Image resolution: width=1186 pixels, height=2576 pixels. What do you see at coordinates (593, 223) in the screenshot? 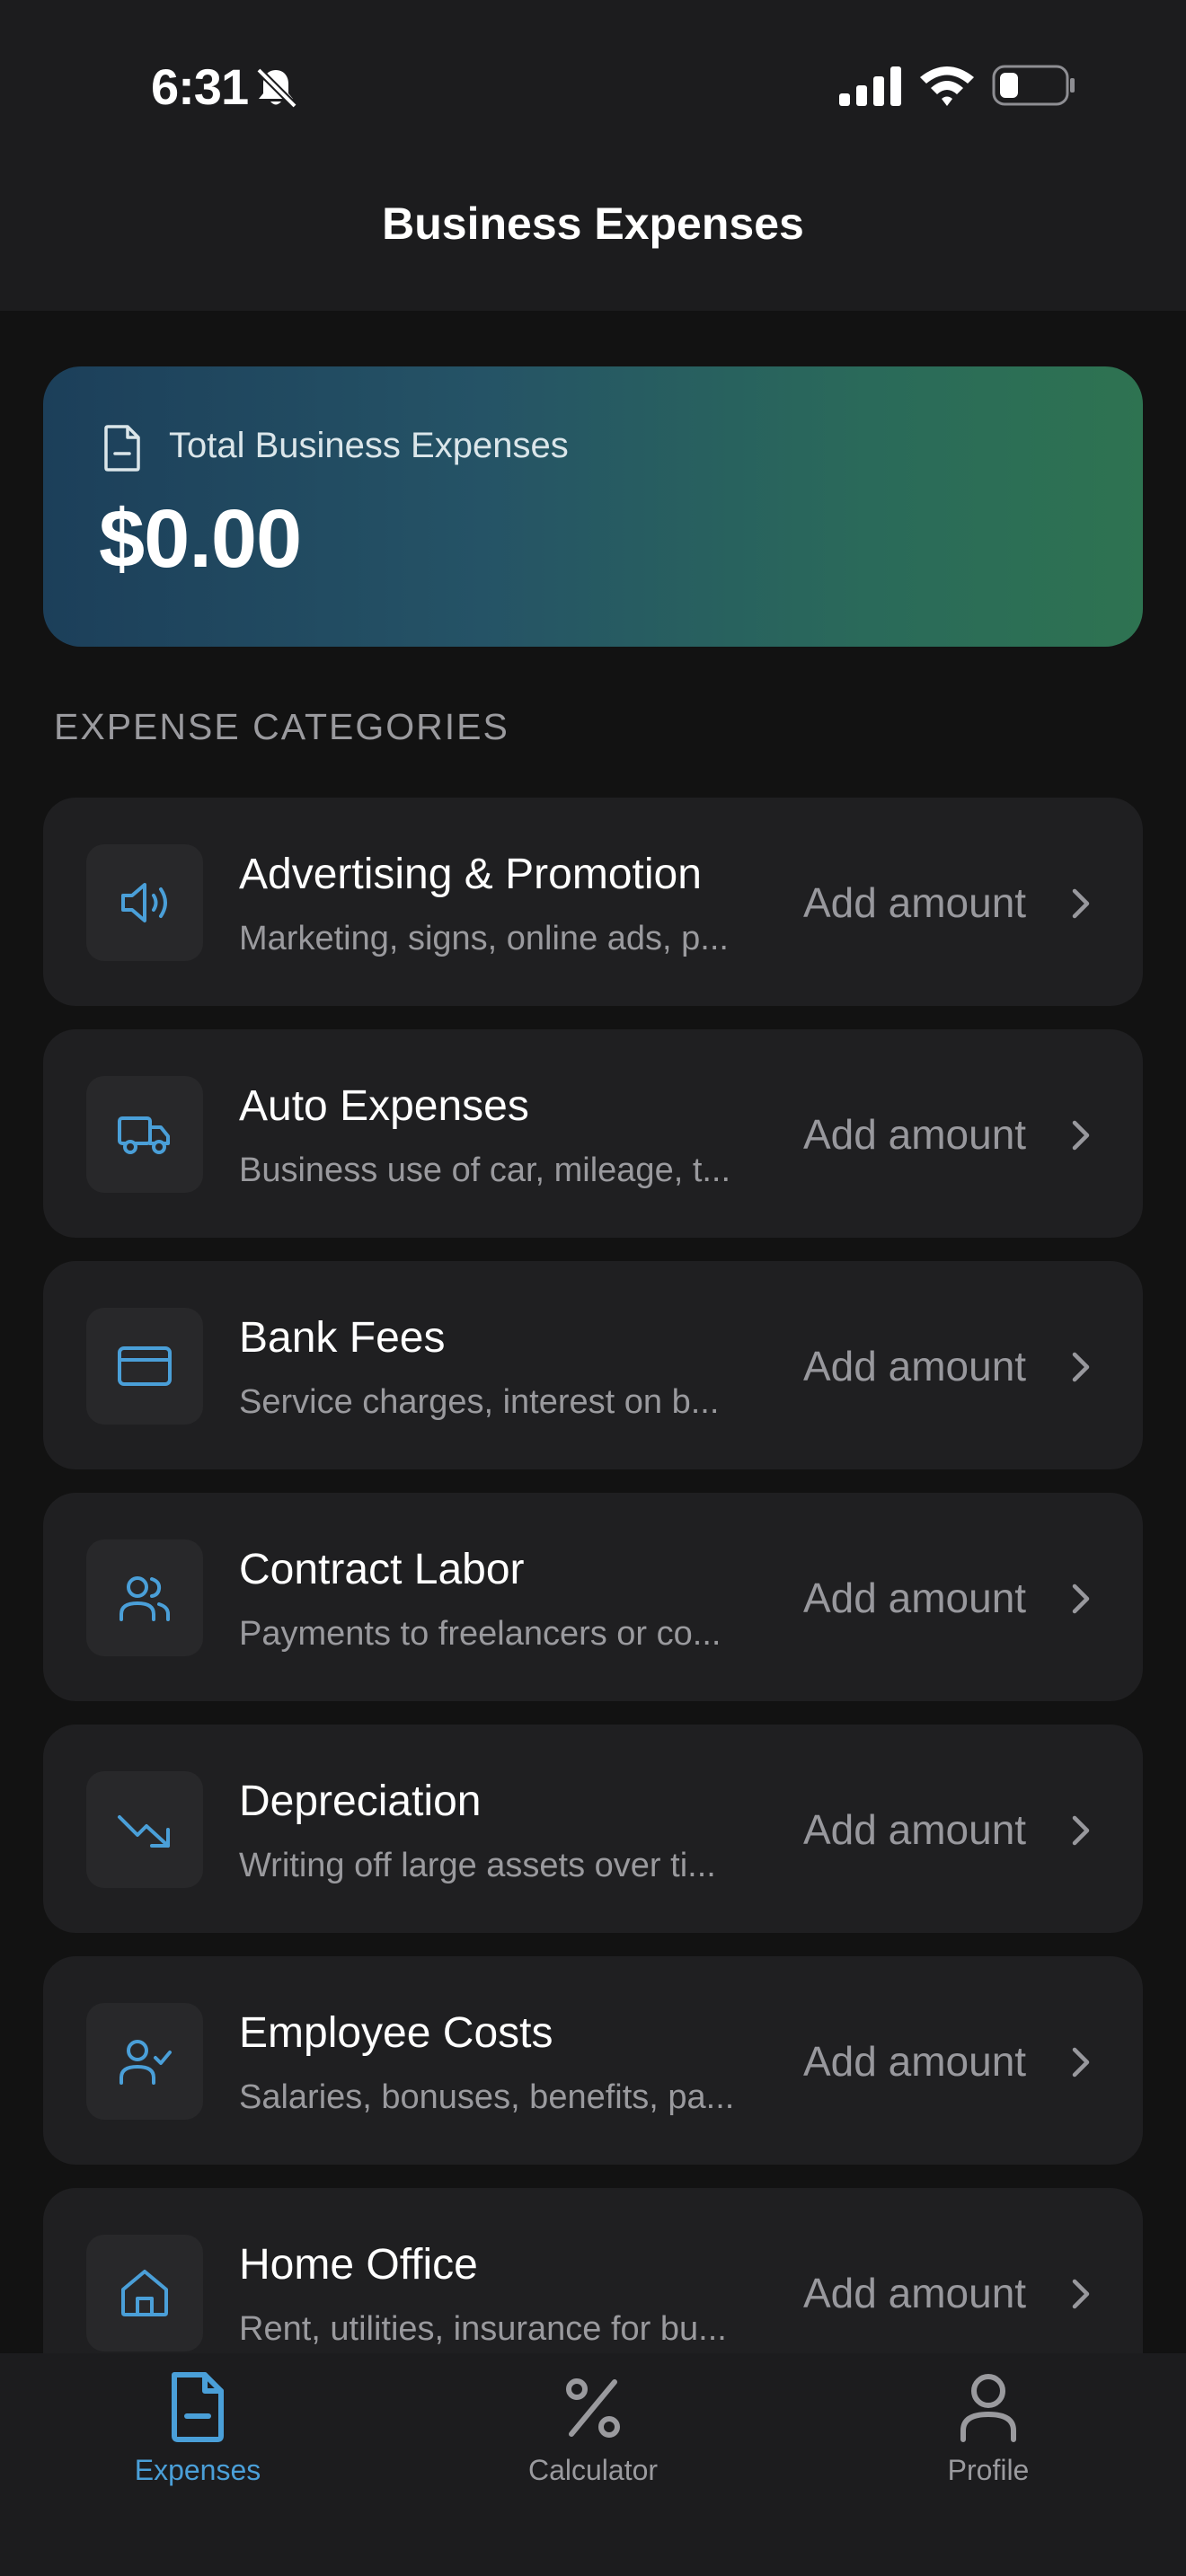
I see `page-title: Business Expenses` at bounding box center [593, 223].